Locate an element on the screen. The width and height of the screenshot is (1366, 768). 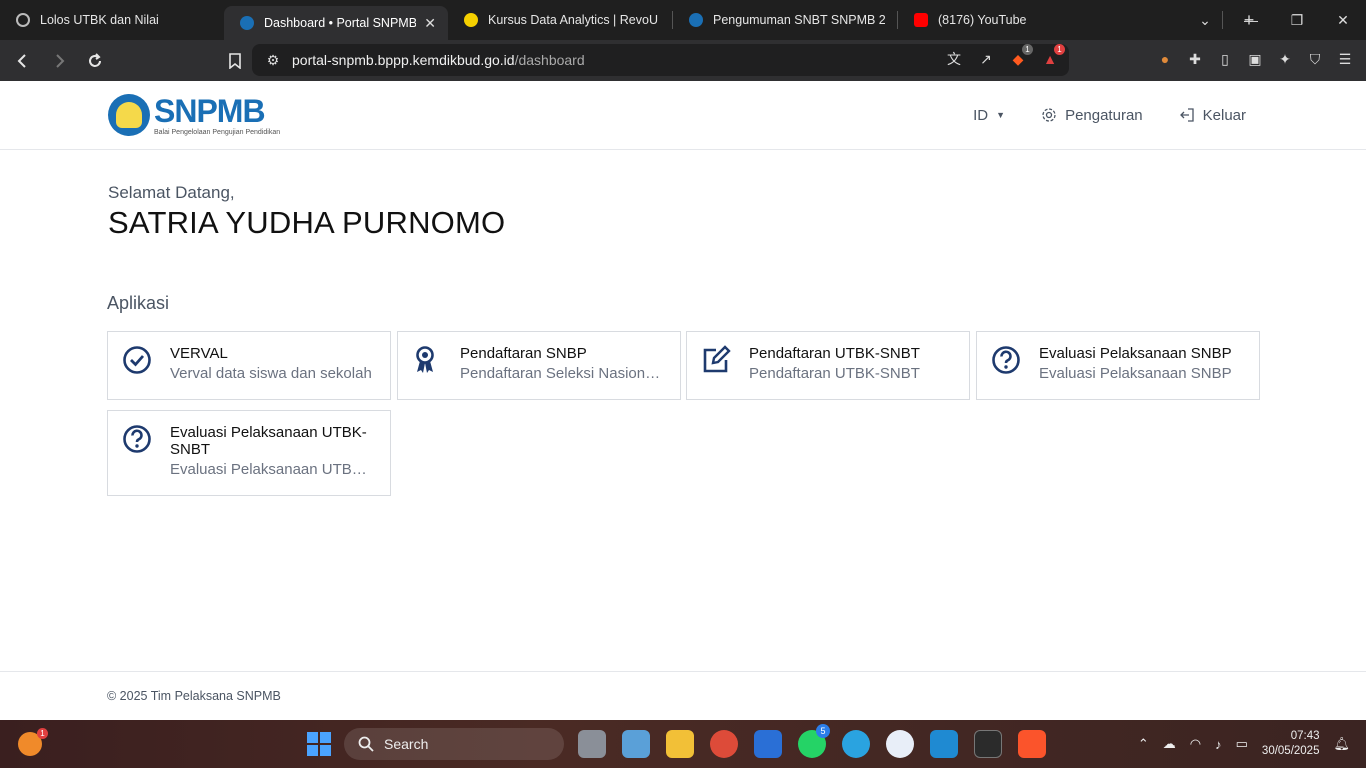
tab-revou: Kursus Data Analytics | RevoU Mi is located at coordinates (560, 20).